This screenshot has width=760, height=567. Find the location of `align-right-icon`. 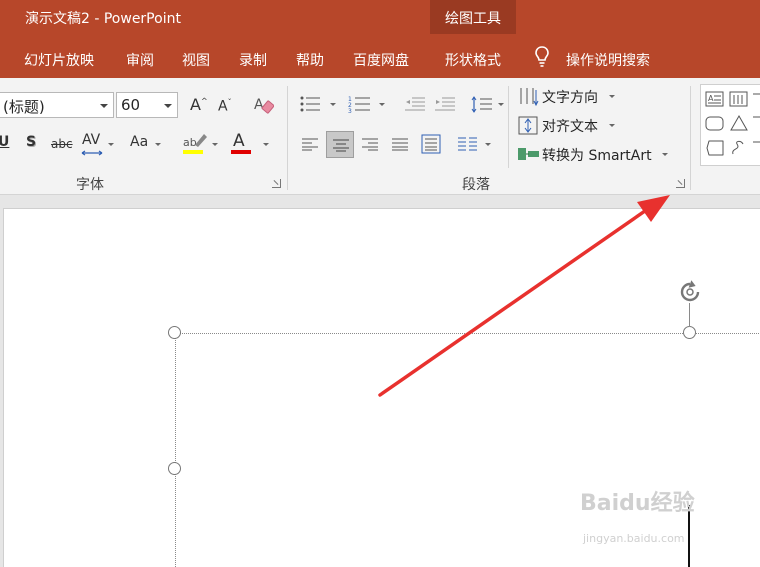

align-right-icon is located at coordinates (370, 144).